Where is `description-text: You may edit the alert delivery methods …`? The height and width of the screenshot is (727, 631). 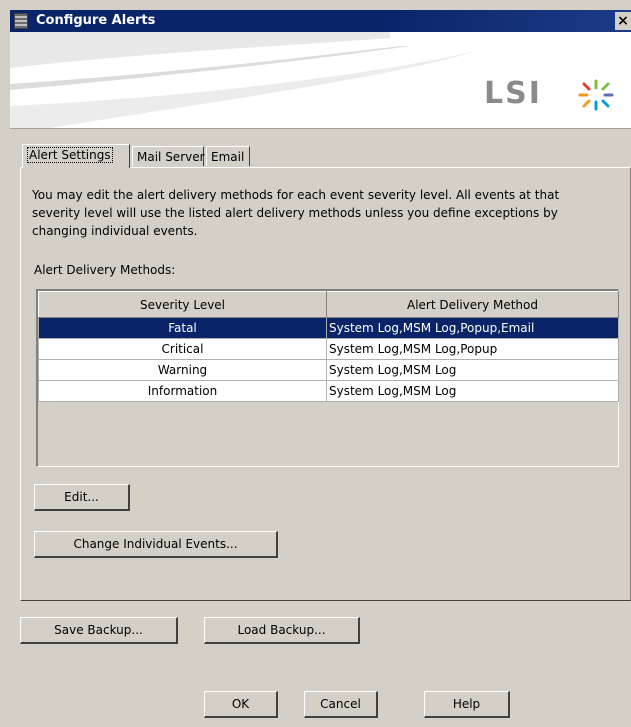 description-text: You may edit the alert delivery methods … is located at coordinates (296, 213).